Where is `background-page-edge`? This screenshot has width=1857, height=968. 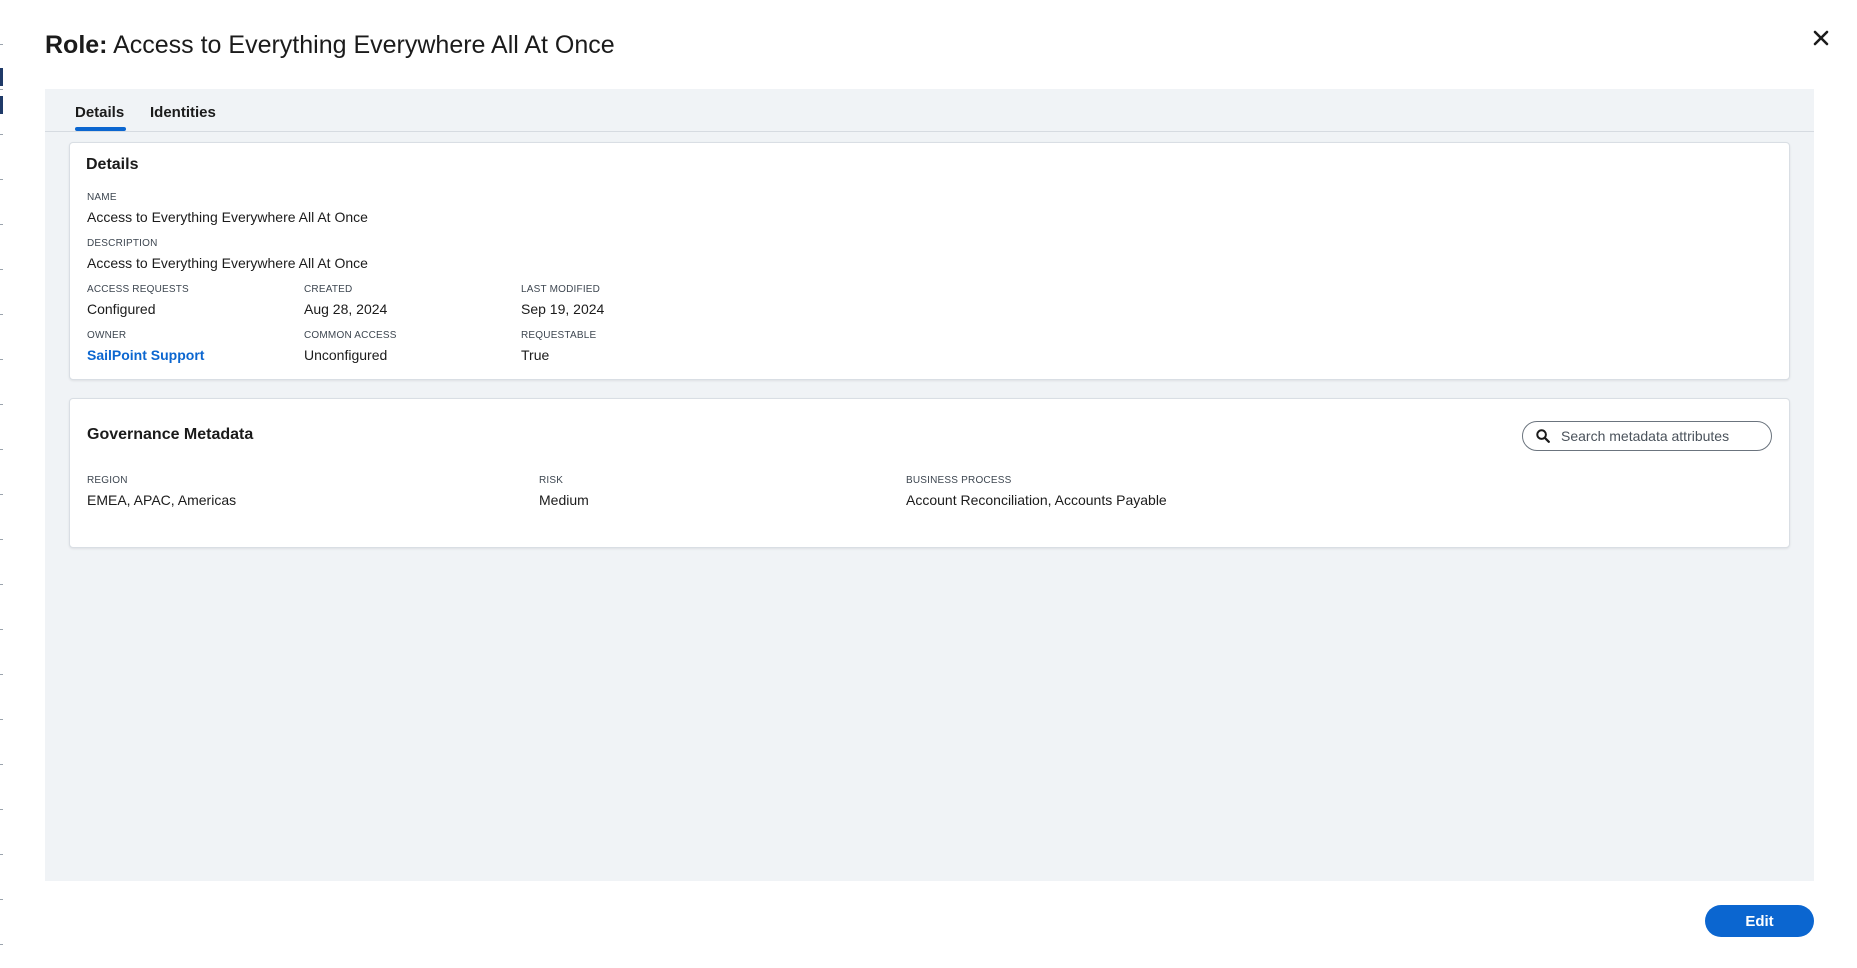 background-page-edge is located at coordinates (1, 484).